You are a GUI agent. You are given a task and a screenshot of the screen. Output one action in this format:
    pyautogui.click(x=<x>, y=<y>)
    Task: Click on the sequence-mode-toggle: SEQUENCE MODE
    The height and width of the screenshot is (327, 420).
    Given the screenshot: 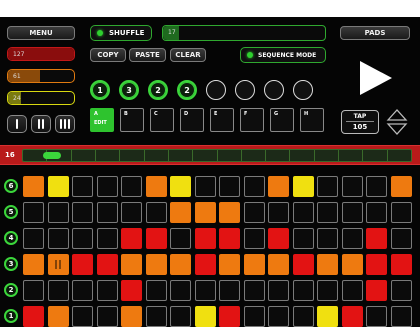 What is the action you would take?
    pyautogui.click(x=283, y=55)
    